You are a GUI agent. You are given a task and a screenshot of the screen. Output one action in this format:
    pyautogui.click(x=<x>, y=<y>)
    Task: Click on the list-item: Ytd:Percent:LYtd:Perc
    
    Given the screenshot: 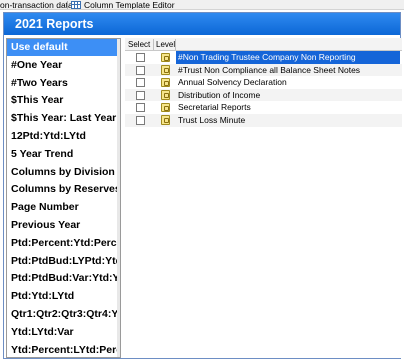 What is the action you would take?
    pyautogui.click(x=63, y=349)
    